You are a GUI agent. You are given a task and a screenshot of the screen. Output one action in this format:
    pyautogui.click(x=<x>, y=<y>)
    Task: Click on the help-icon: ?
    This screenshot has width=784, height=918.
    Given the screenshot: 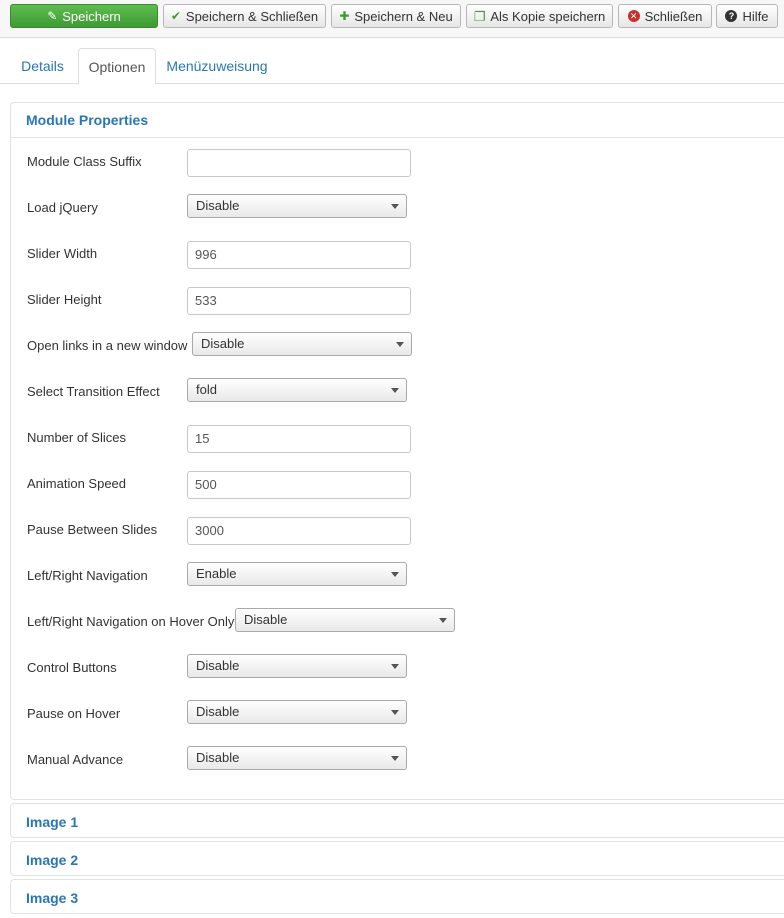 What is the action you would take?
    pyautogui.click(x=731, y=16)
    